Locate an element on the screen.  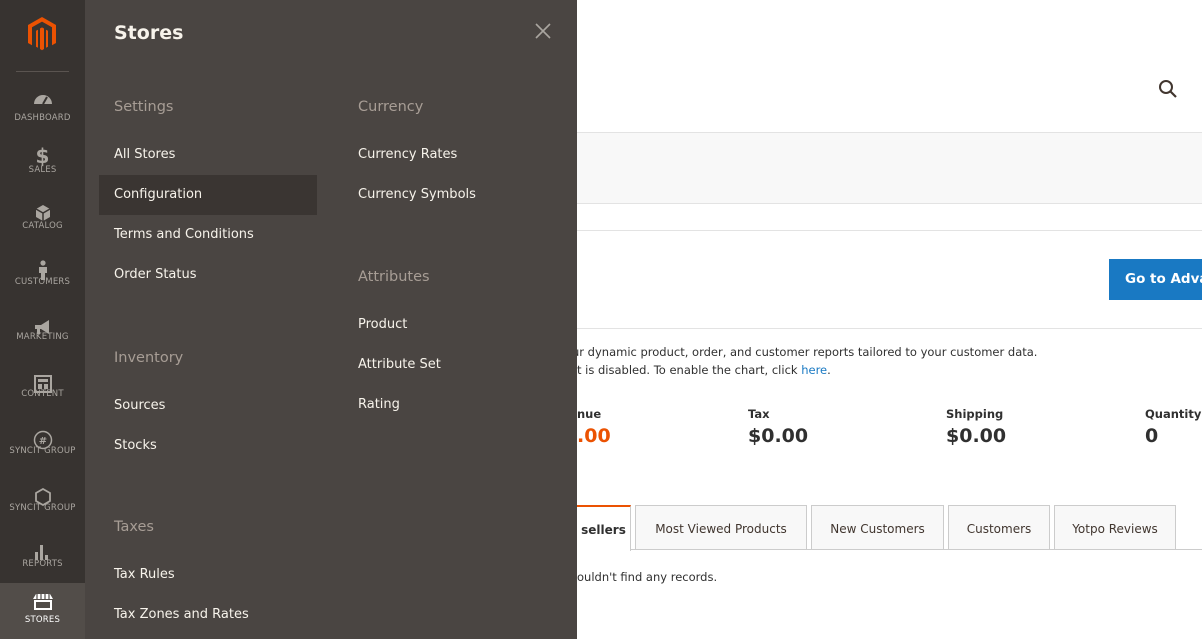
sidebar-item-customers: CUSTOMERS is located at coordinates (42, 279).